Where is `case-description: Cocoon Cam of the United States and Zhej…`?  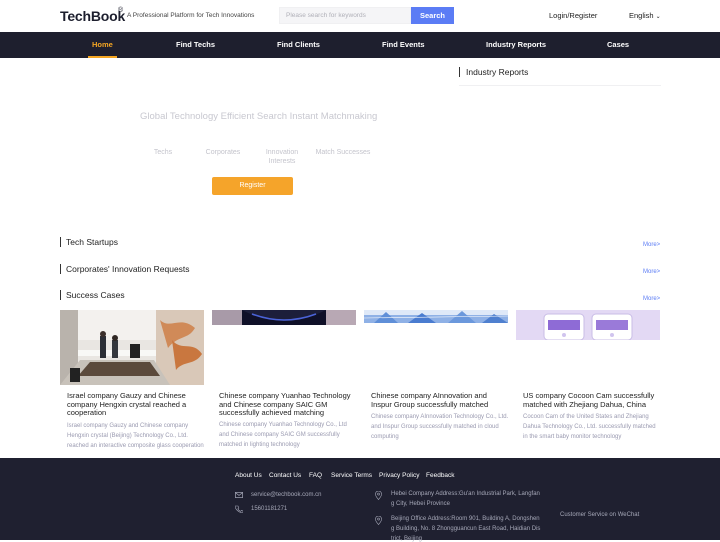 case-description: Cocoon Cam of the United States and Zhej… is located at coordinates (589, 427).